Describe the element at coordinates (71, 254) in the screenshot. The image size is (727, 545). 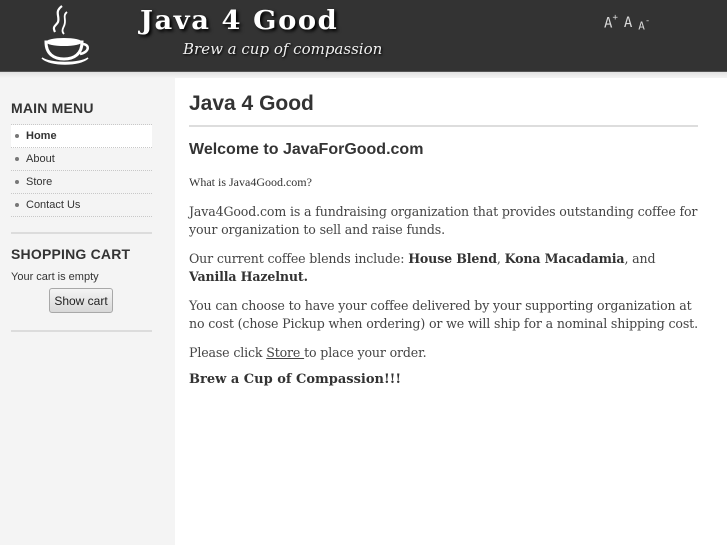
I see `shopping-cart-title: SHOPPING CART` at that location.